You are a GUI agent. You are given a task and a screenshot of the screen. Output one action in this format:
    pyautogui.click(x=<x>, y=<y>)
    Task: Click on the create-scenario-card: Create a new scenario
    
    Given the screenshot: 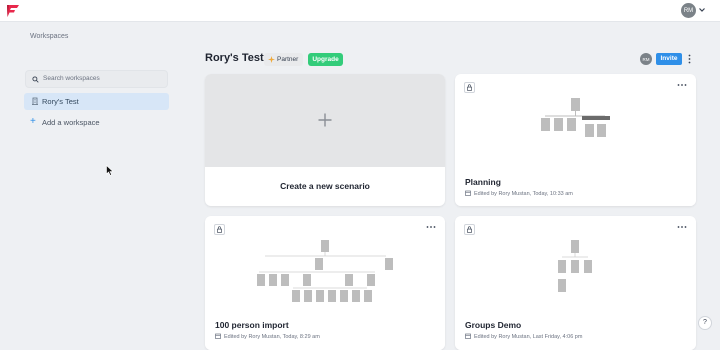 What is the action you would take?
    pyautogui.click(x=325, y=140)
    